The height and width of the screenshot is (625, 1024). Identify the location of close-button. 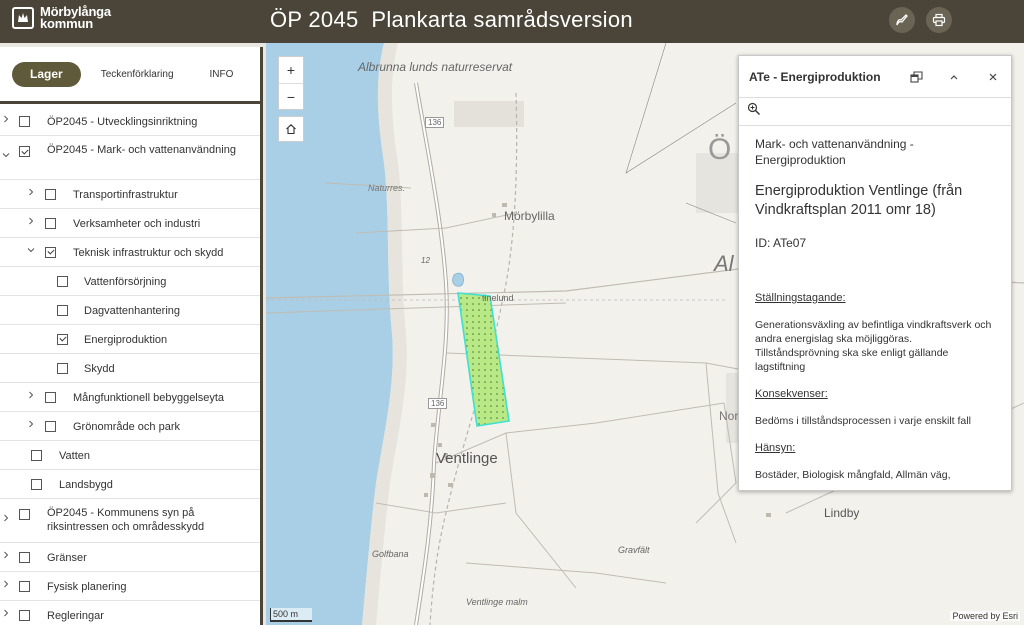
(993, 77).